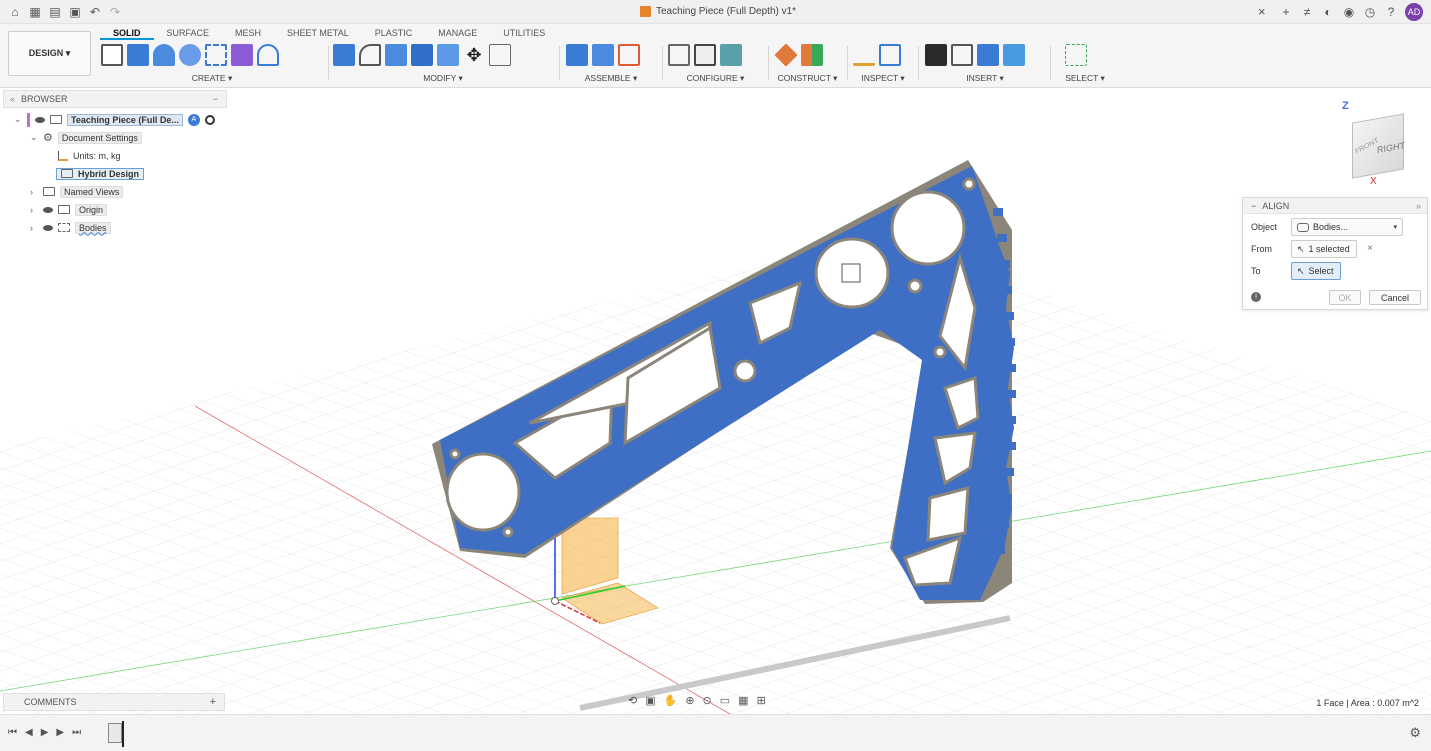 This screenshot has height=751, width=1431. I want to click on offset-plane-icon, so click(786, 55).